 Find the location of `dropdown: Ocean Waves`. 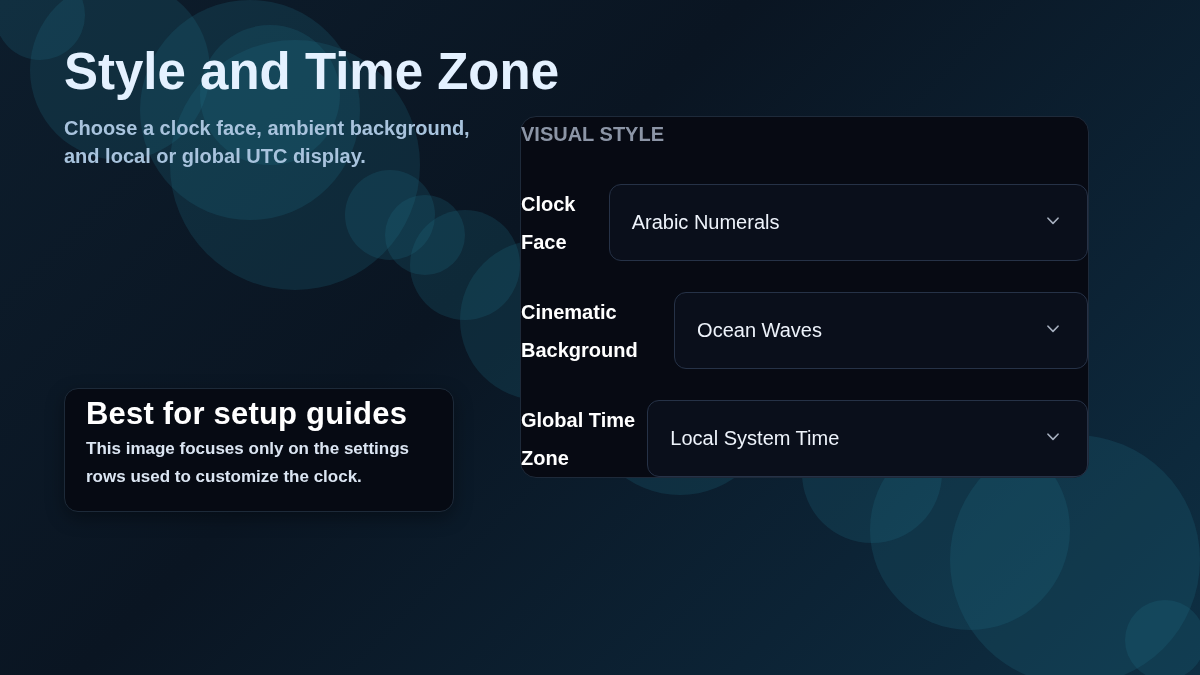

dropdown: Ocean Waves is located at coordinates (881, 330).